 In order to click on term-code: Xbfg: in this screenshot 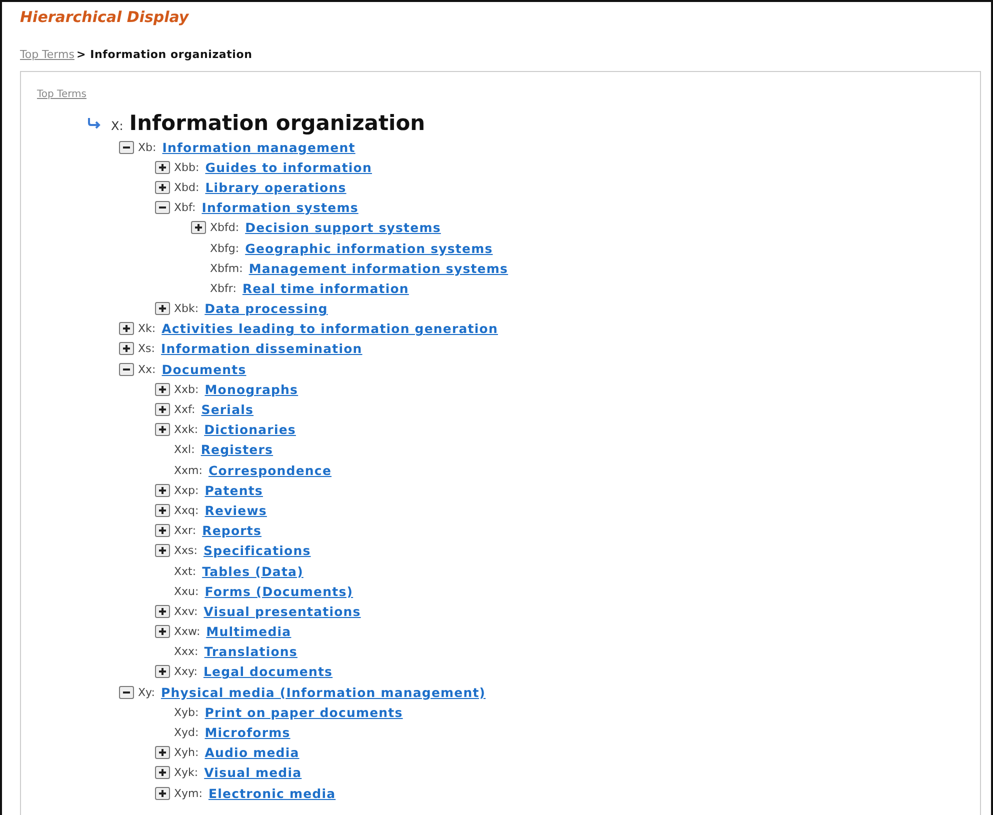, I will do `click(225, 248)`.